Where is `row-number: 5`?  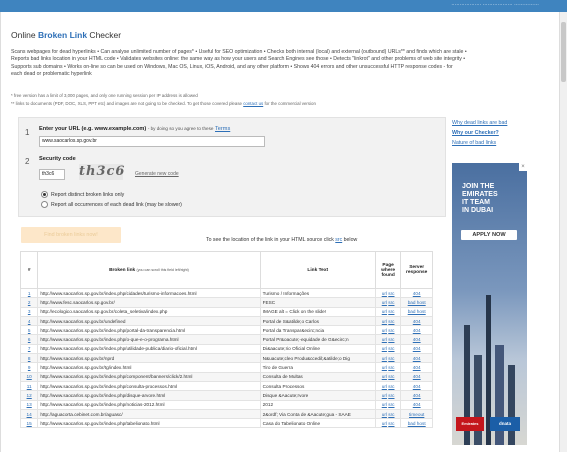 row-number: 5 is located at coordinates (29, 330).